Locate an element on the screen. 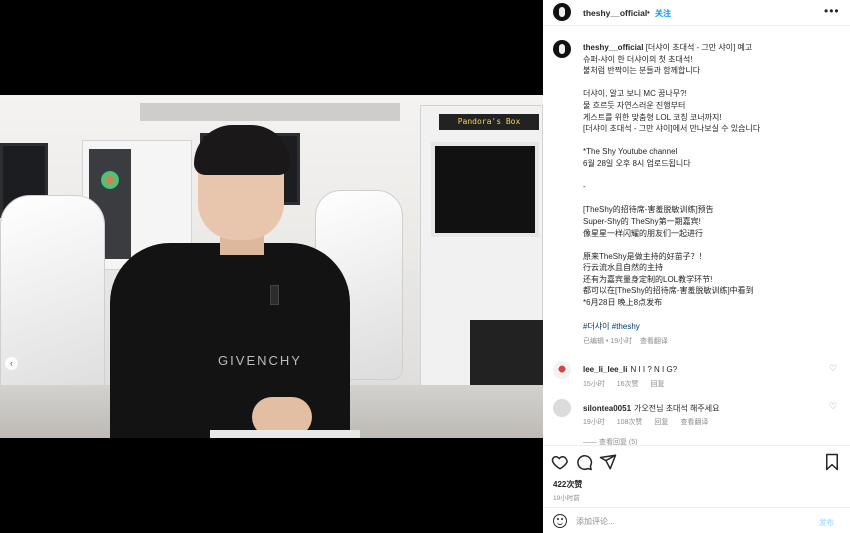 The height and width of the screenshot is (533, 850). caption-meta: 已编辑 • 19小时 查看翻译 is located at coordinates (625, 341).